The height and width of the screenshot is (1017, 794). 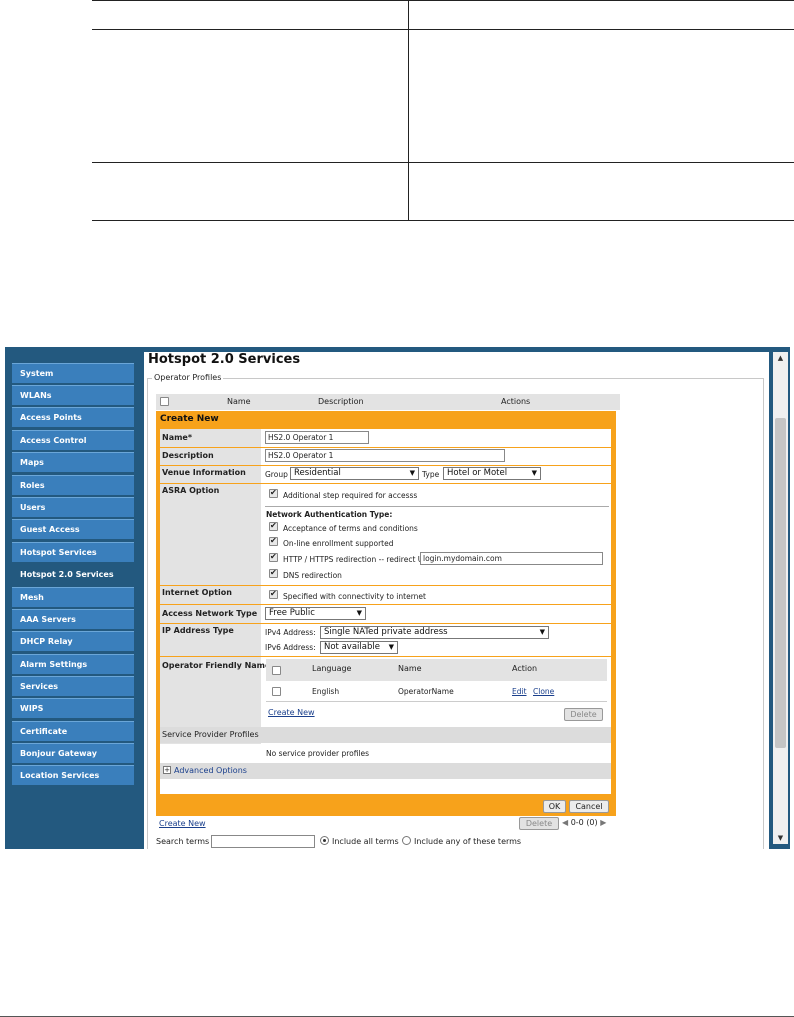 I want to click on friendly-name-label: Operator Friendly Name, so click(x=216, y=665).